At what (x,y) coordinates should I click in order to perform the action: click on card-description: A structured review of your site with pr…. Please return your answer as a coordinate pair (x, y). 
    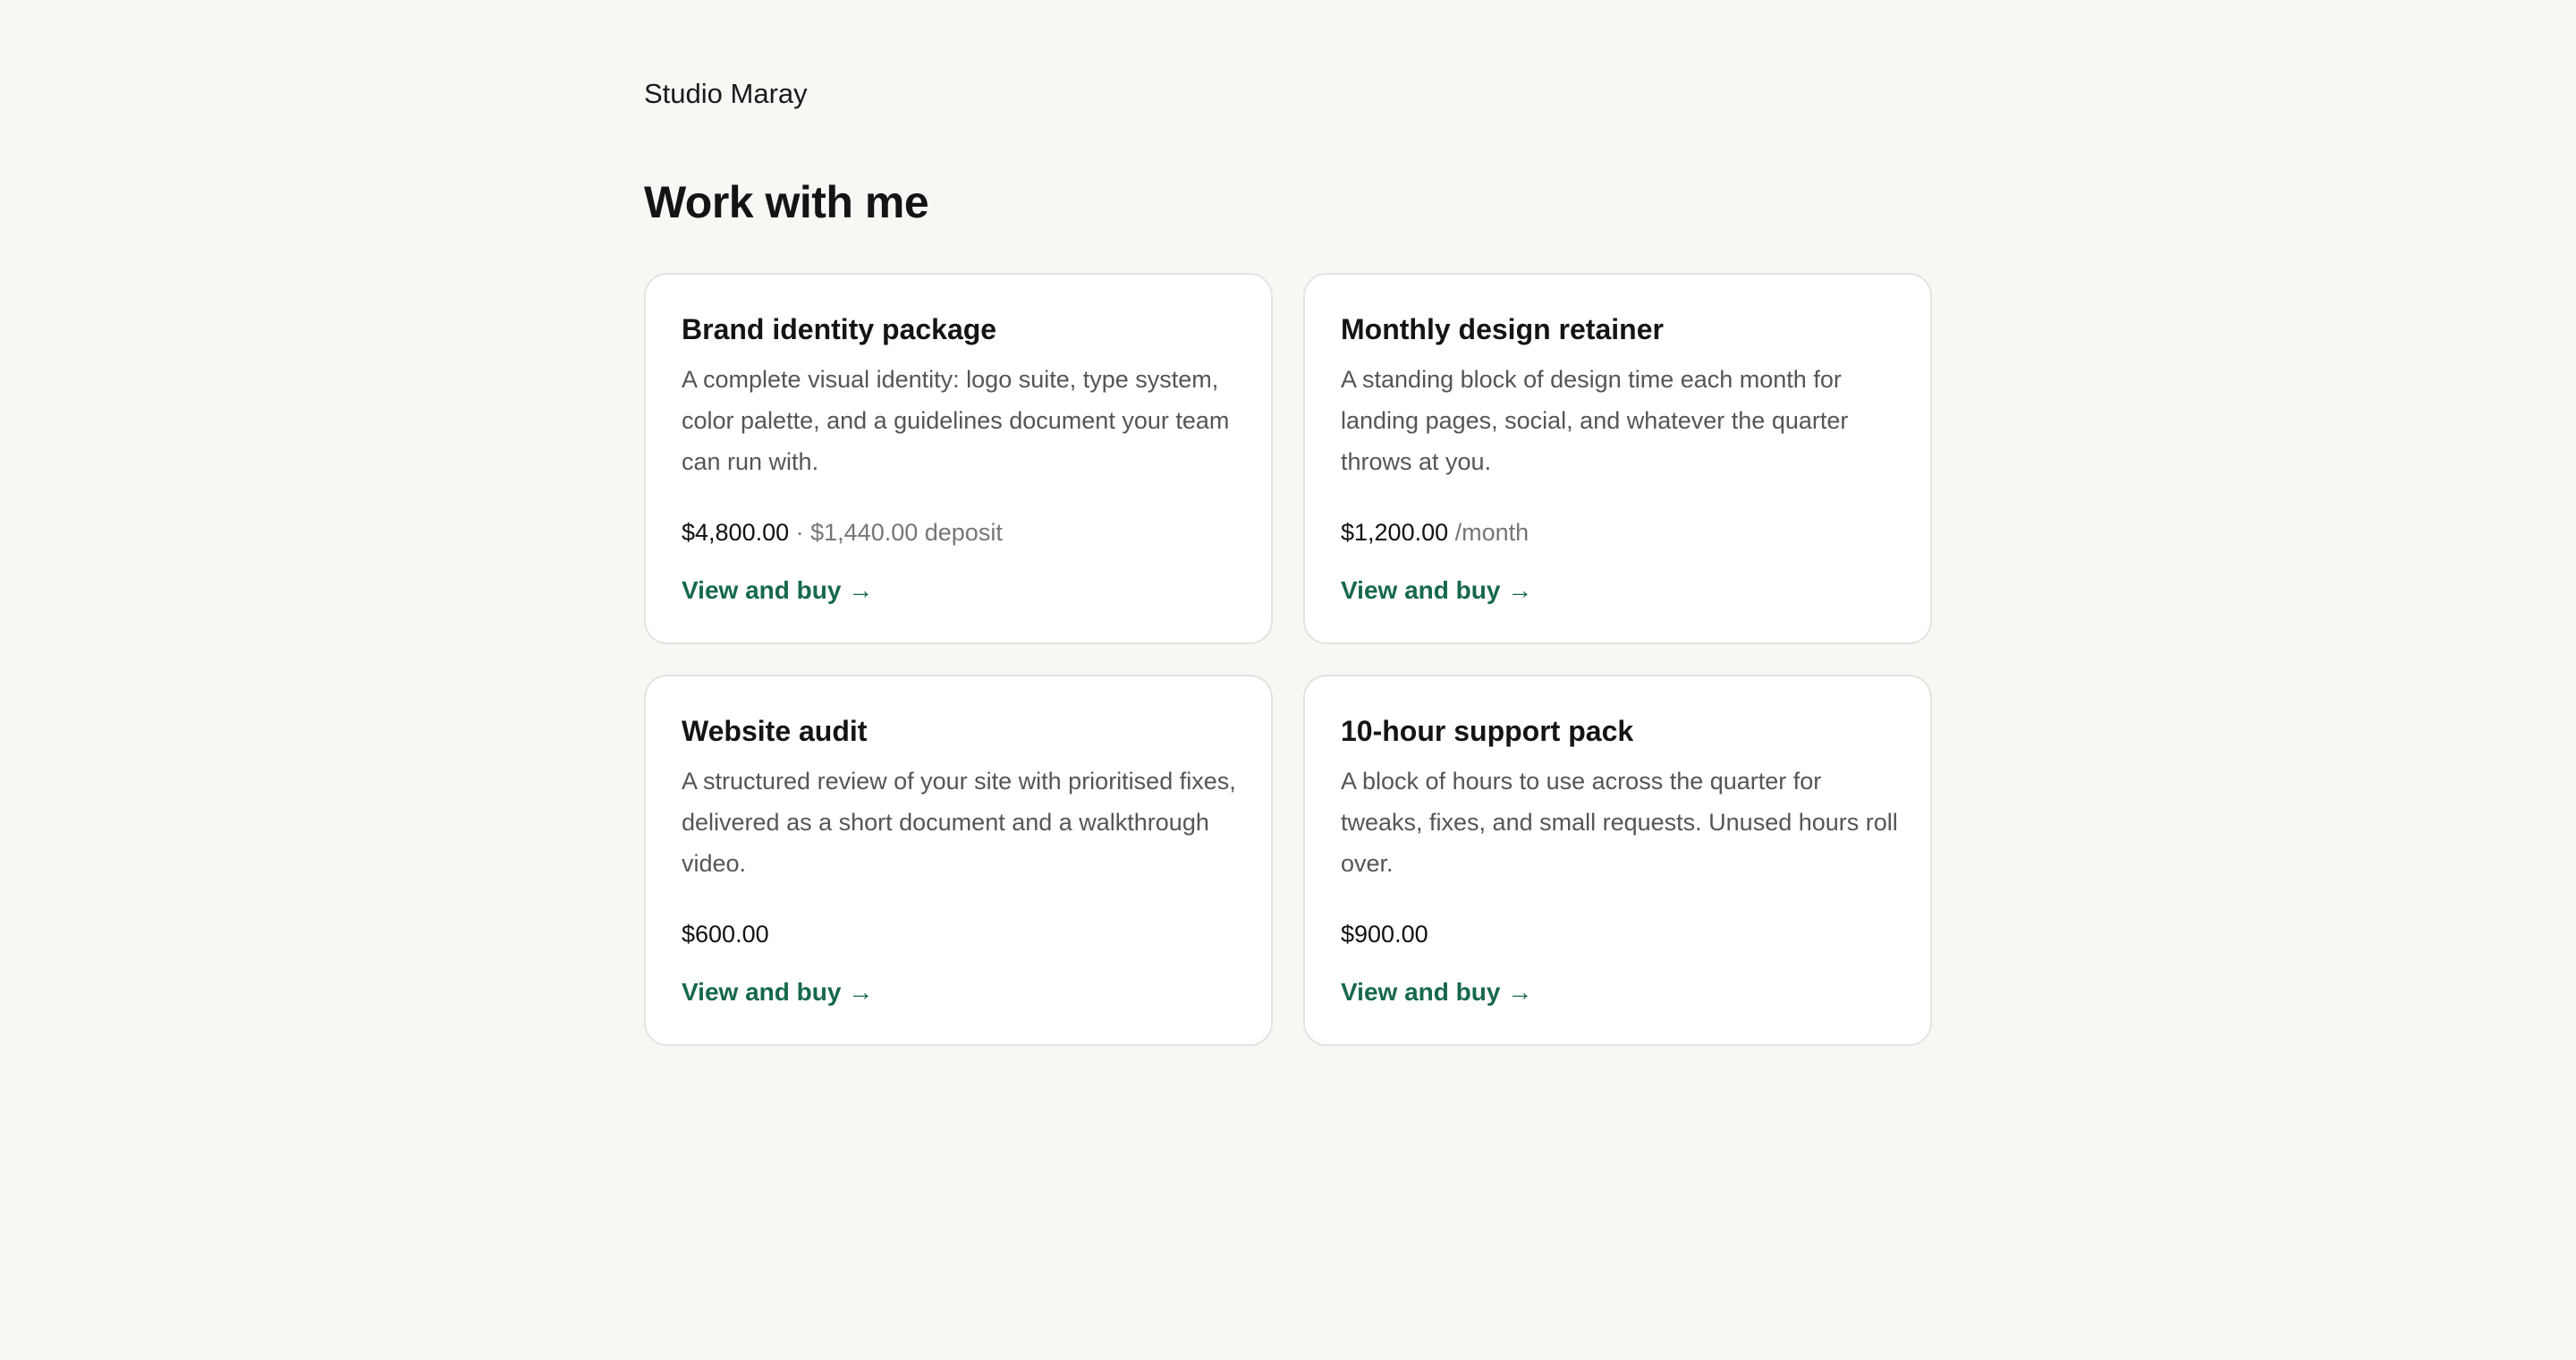
    Looking at the image, I should click on (959, 822).